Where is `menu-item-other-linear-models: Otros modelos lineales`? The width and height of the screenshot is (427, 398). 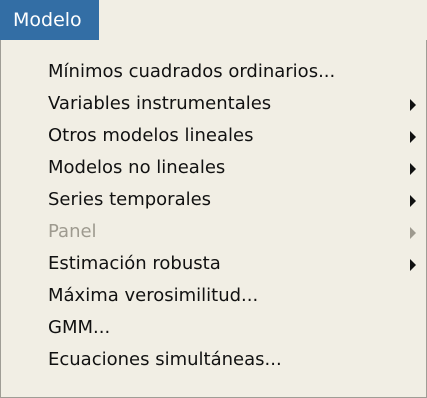
menu-item-other-linear-models: Otros modelos lineales is located at coordinates (213, 136).